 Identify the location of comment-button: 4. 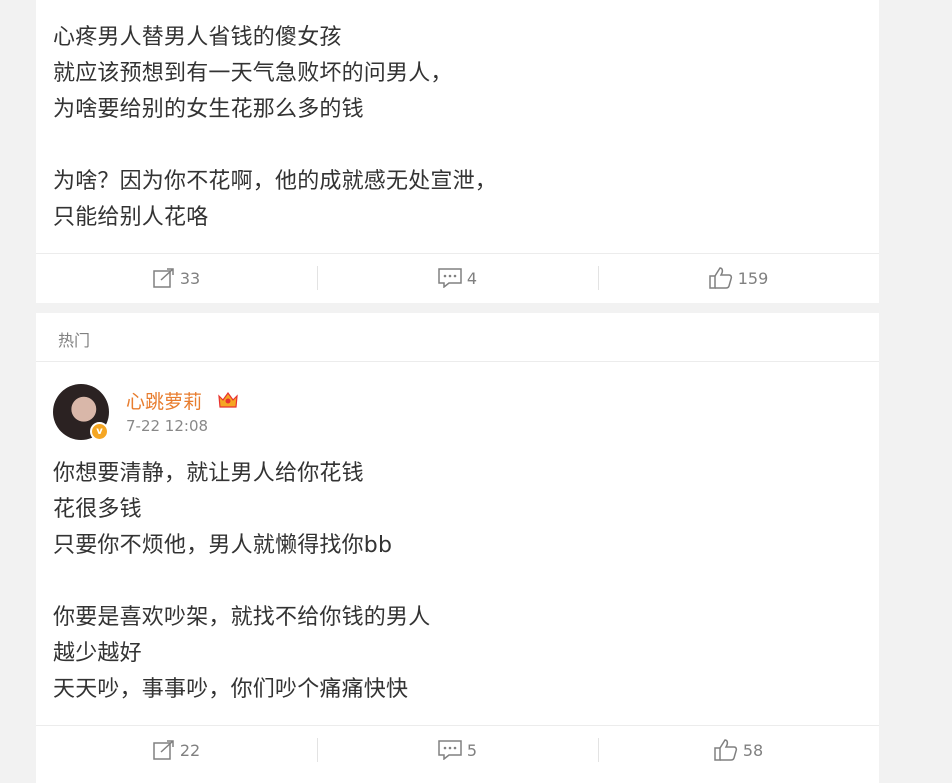
(457, 278).